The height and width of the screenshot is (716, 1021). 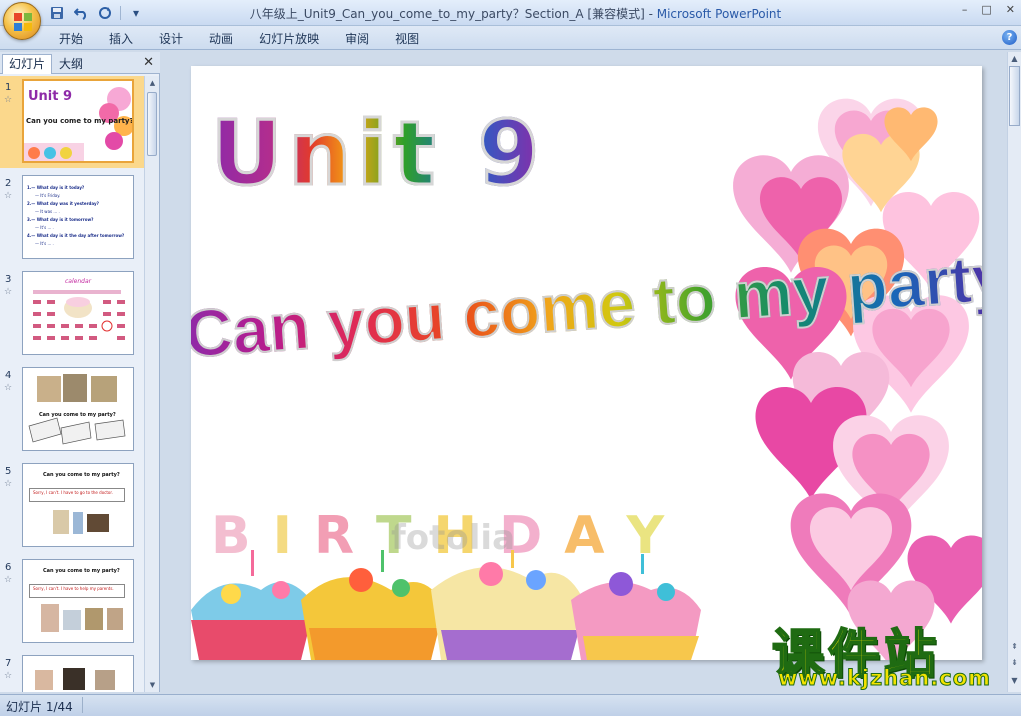 I want to click on slide-number: 6, so click(x=8, y=567).